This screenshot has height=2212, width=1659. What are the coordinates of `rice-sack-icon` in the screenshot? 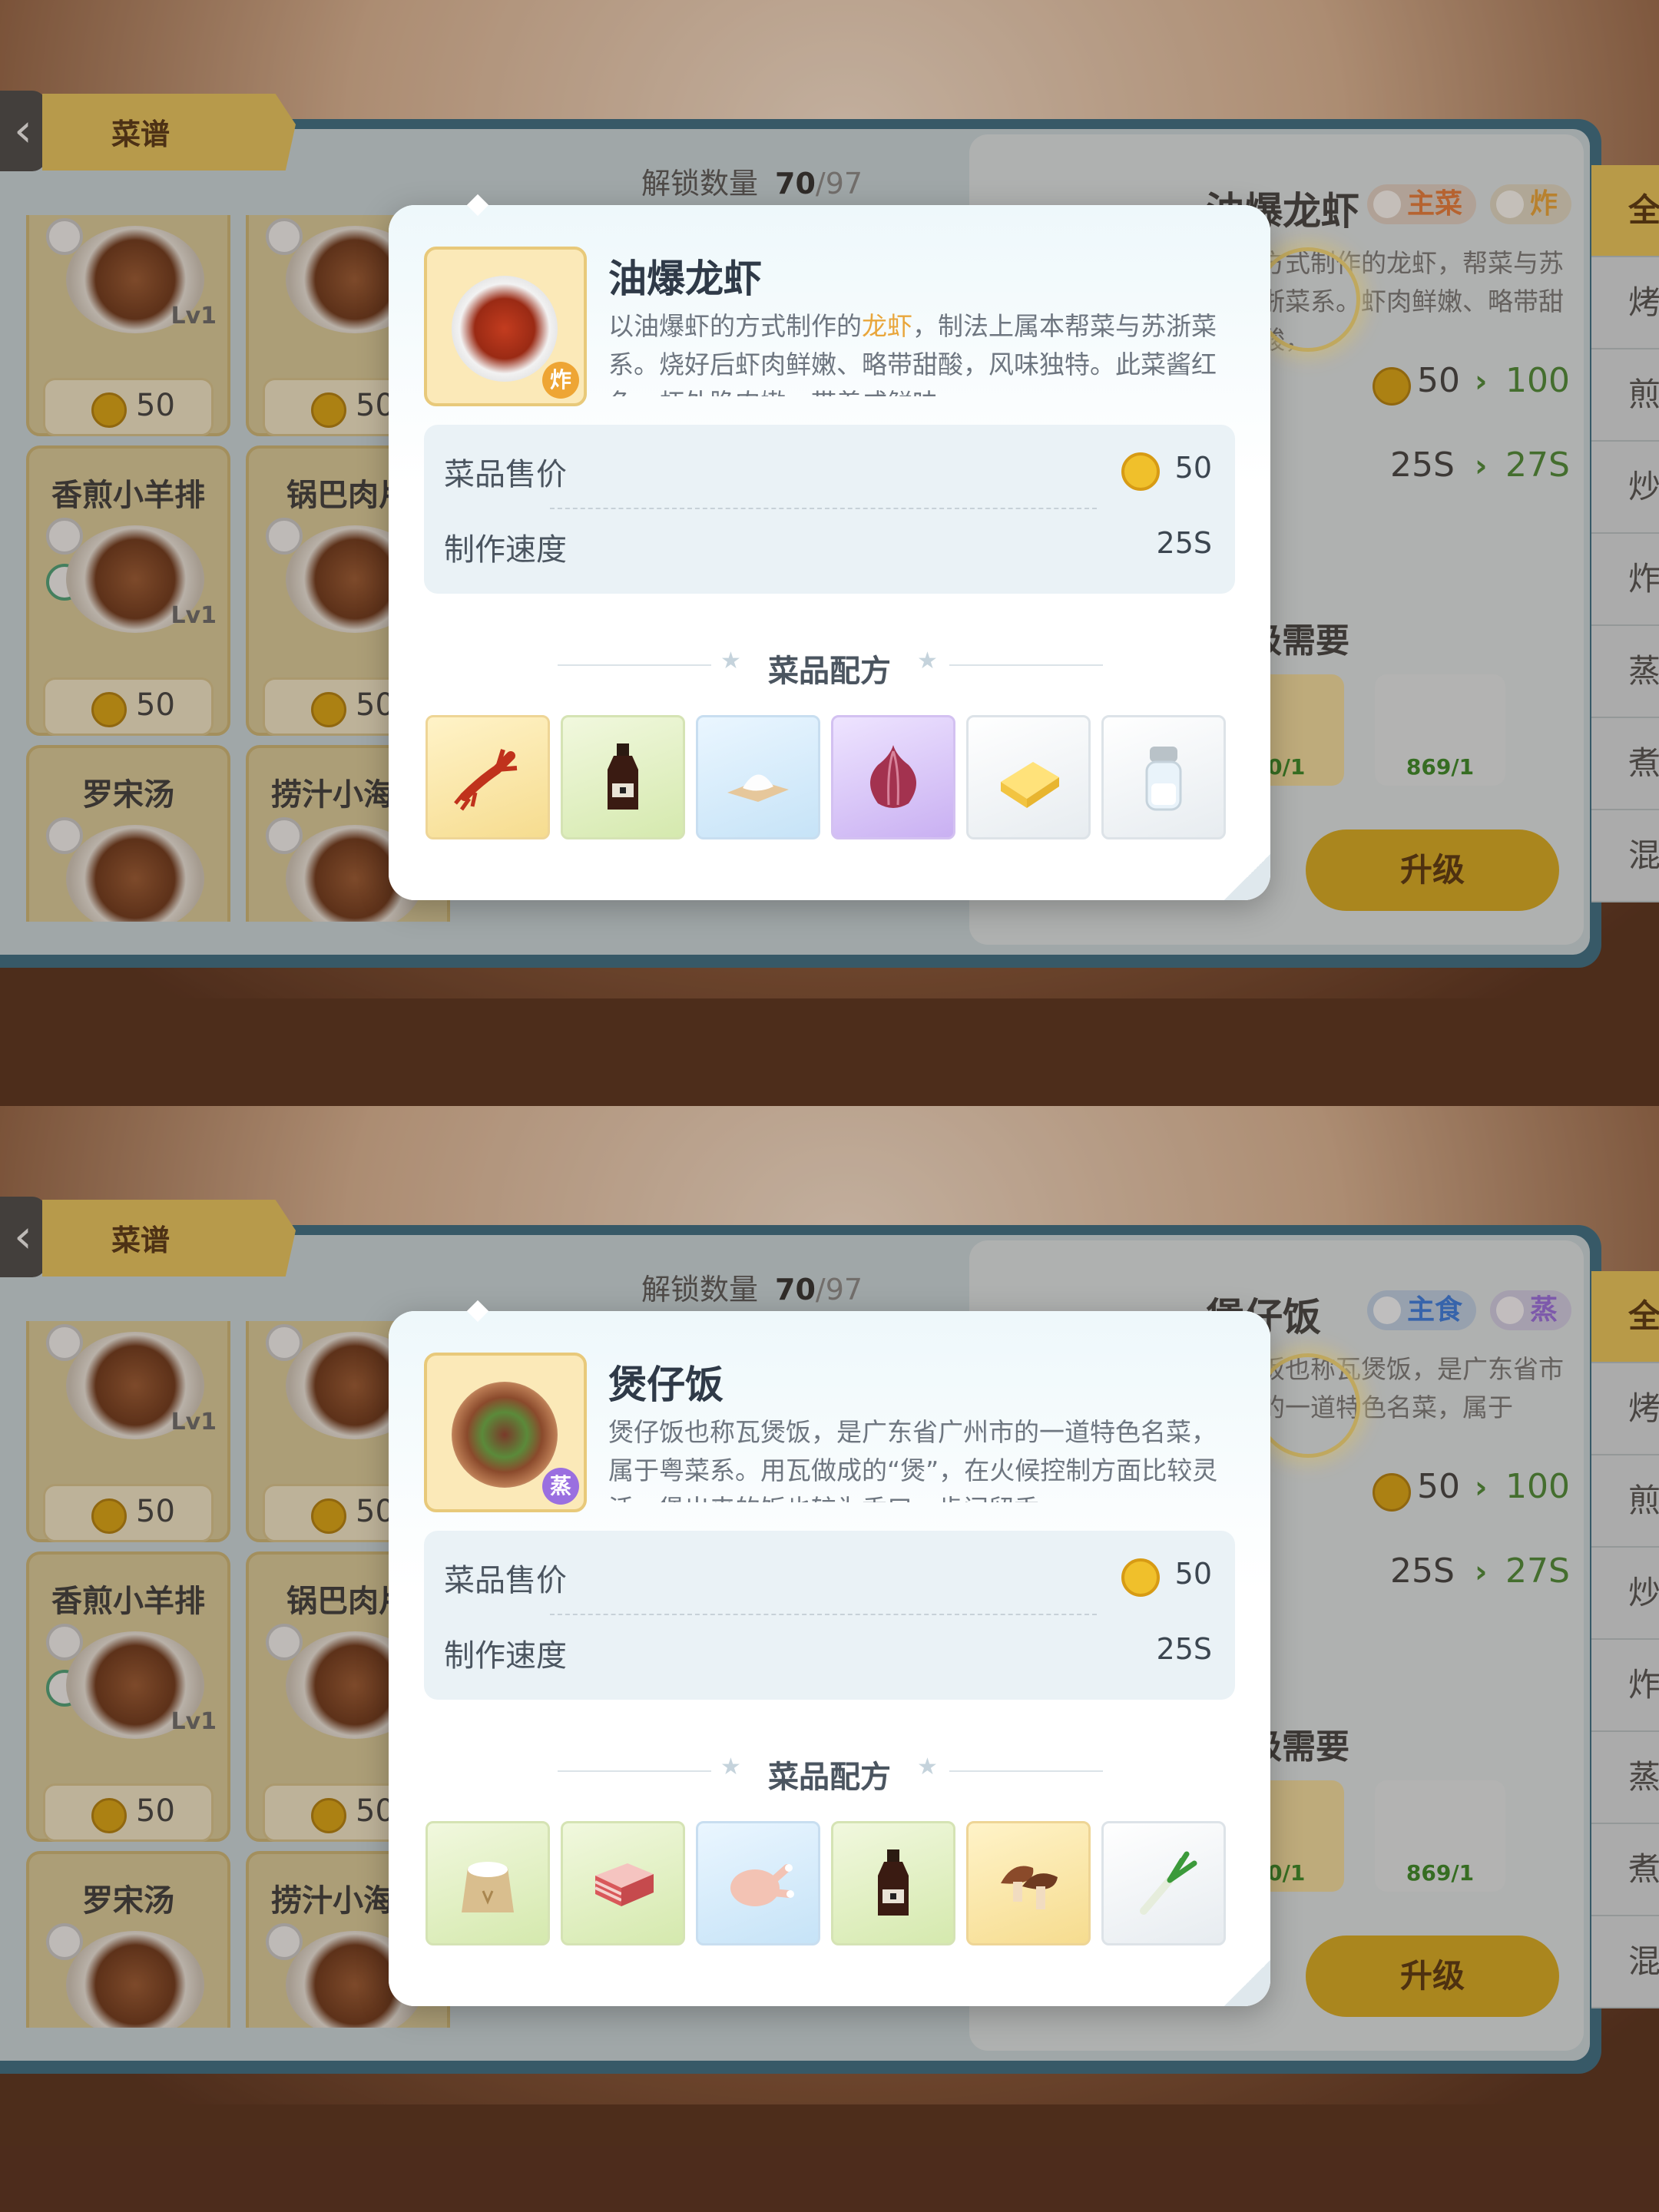 It's located at (488, 1883).